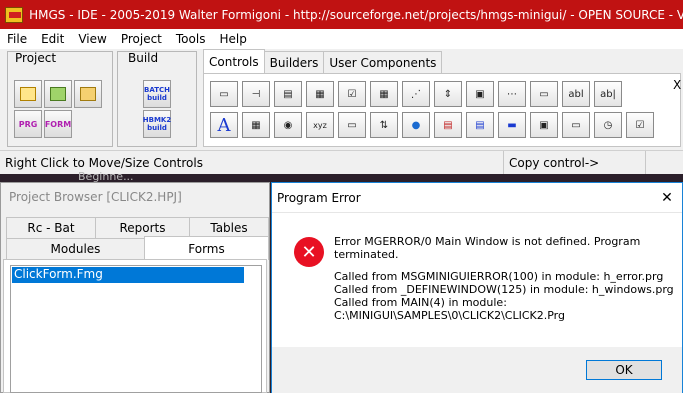 This screenshot has height=393, width=683. Describe the element at coordinates (288, 94) in the screenshot. I see `listbox-control-button: ▤` at that location.